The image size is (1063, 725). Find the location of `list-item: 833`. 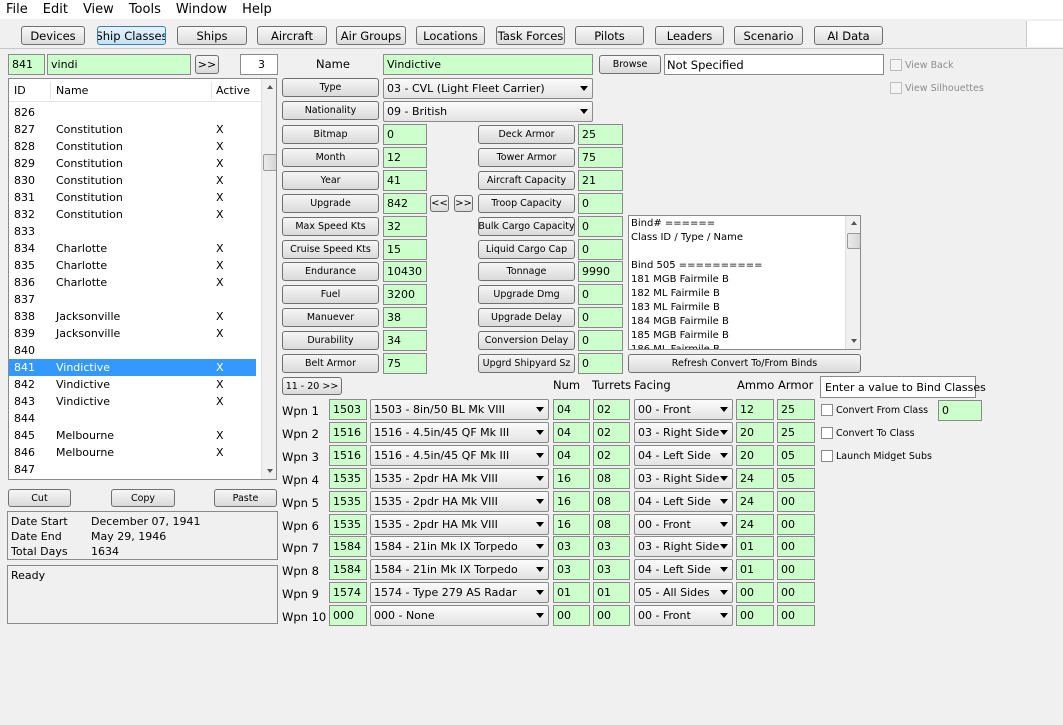

list-item: 833 is located at coordinates (132, 231).